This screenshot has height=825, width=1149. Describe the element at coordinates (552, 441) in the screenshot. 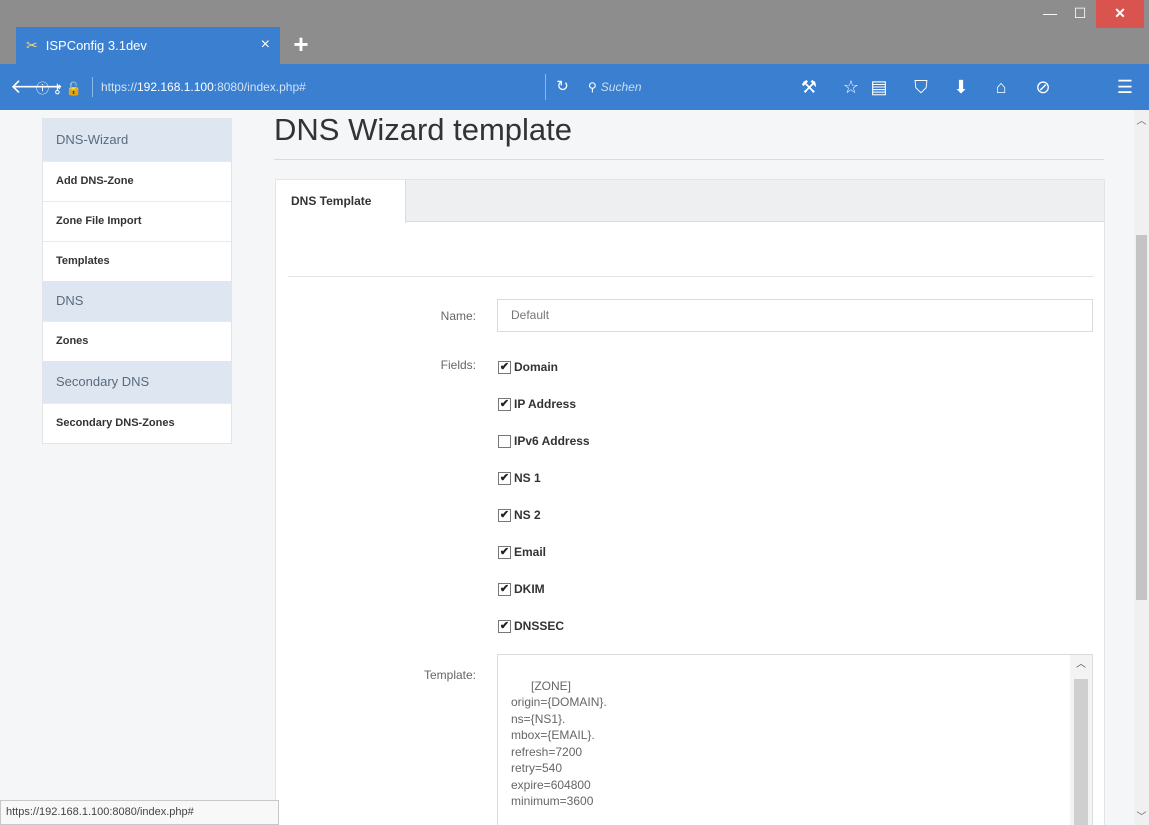

I see `checkbox-label: IPv6 Address` at that location.